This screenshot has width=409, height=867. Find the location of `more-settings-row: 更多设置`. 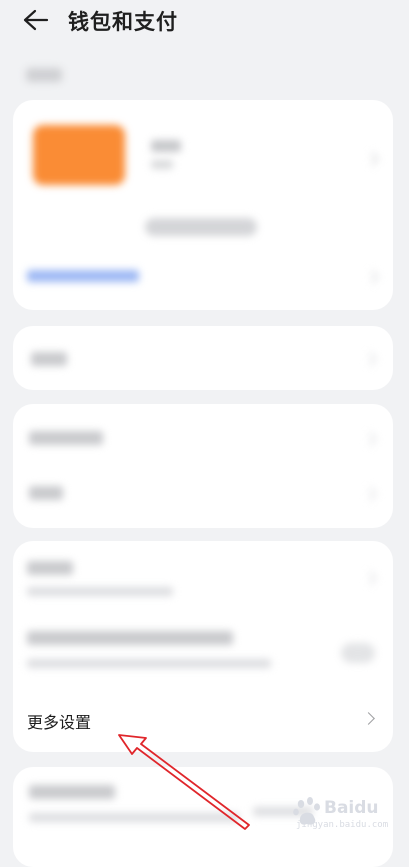

more-settings-row: 更多设置 is located at coordinates (203, 718).